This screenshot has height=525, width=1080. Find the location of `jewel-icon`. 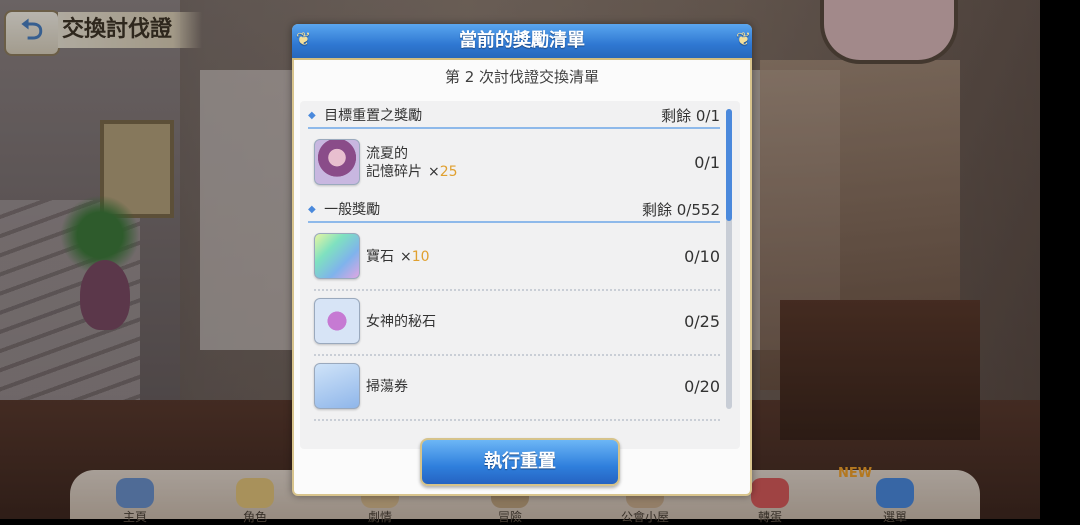

jewel-icon is located at coordinates (337, 256).